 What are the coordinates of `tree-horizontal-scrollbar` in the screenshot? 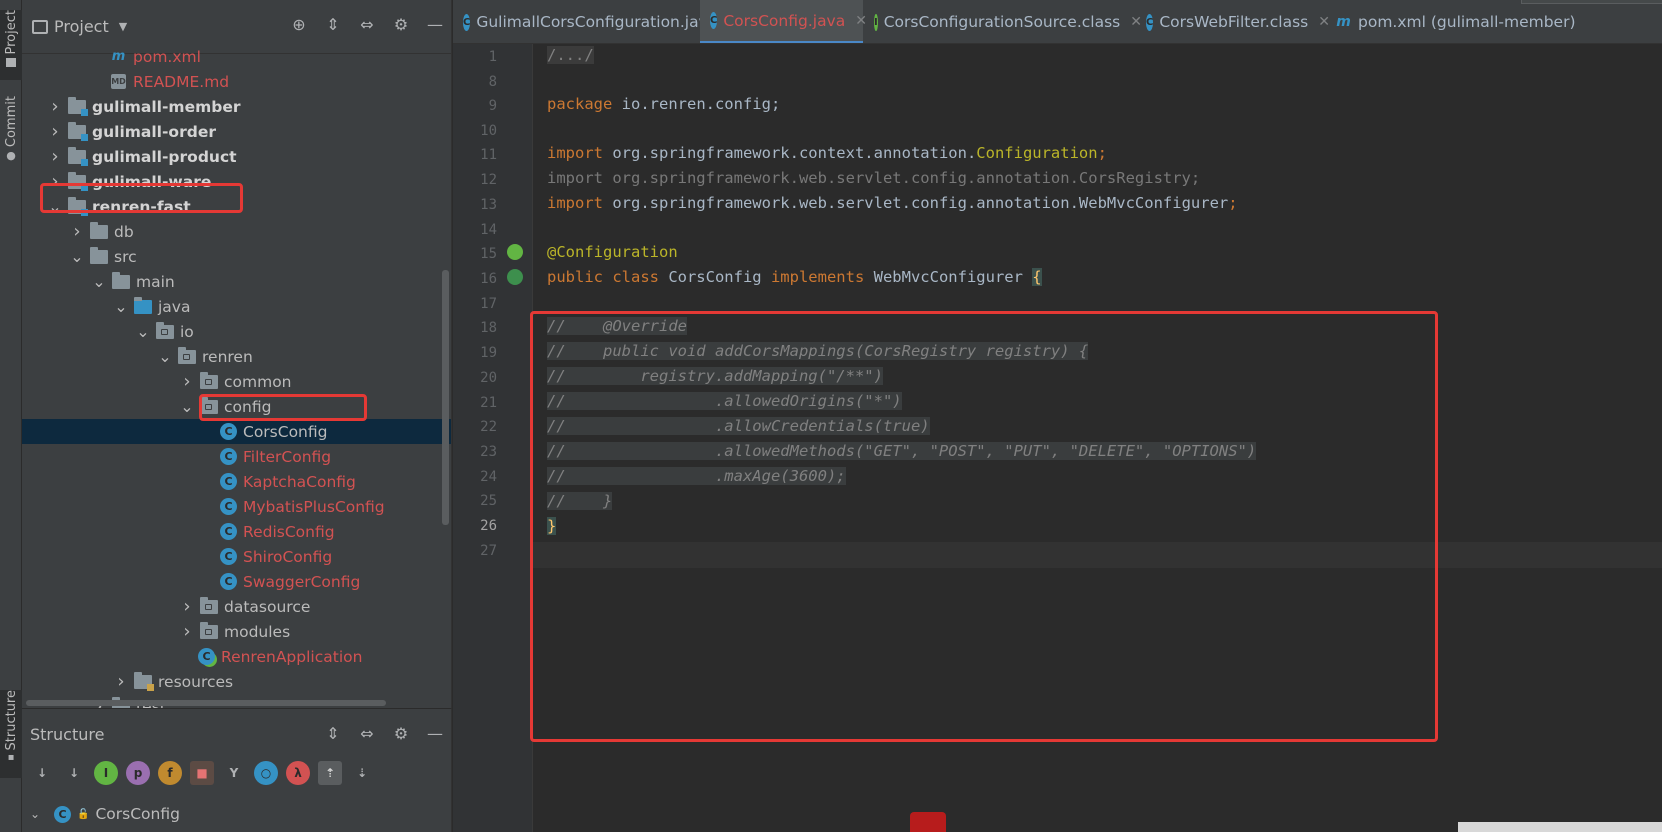 It's located at (206, 703).